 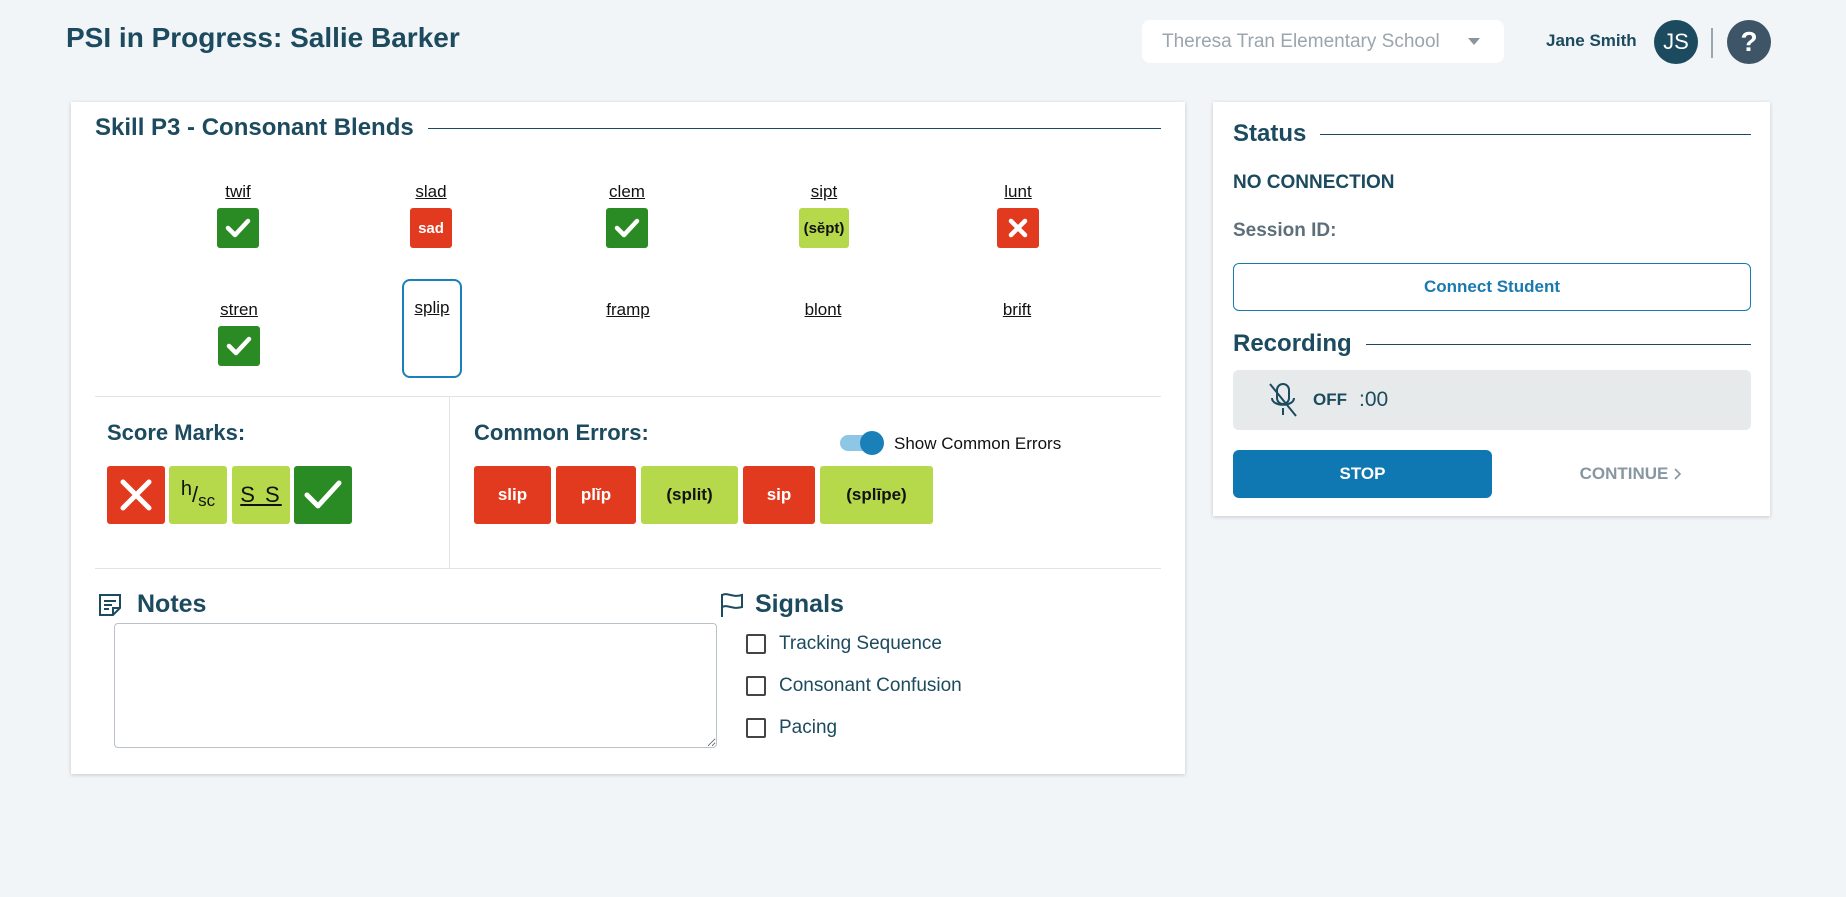 I want to click on word-label: sipt, so click(x=824, y=191).